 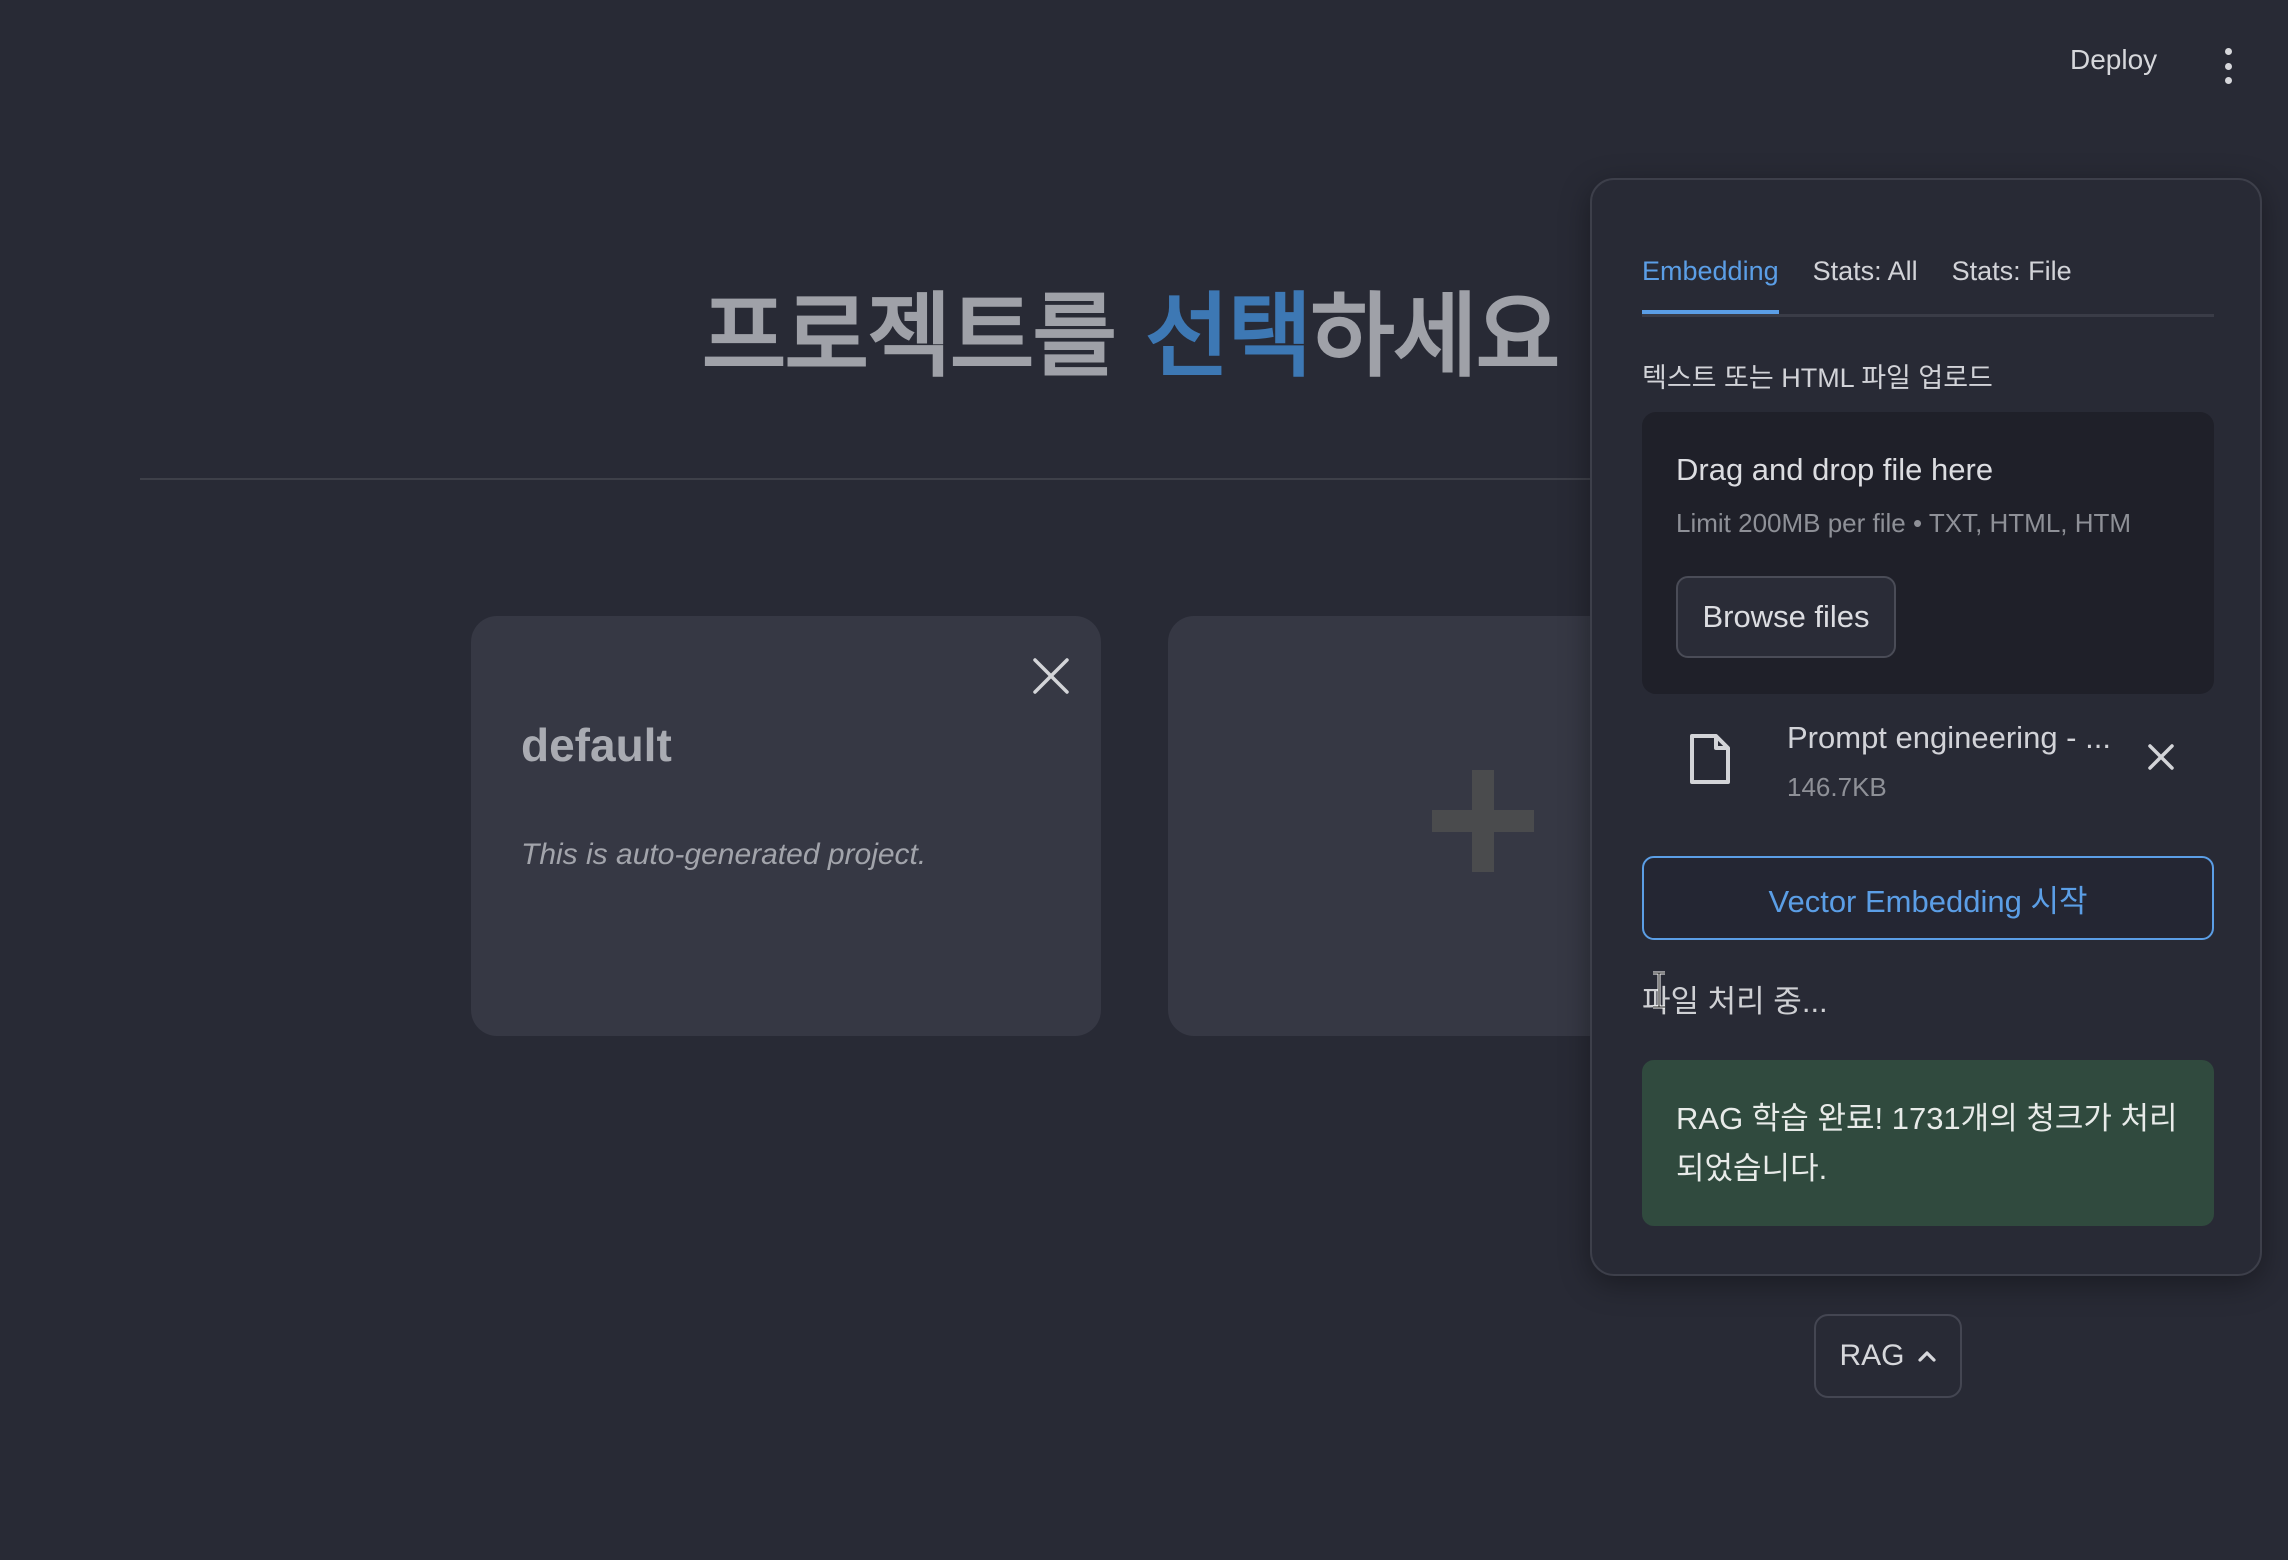 What do you see at coordinates (1928, 898) in the screenshot?
I see `vector-embedding-button: Vector Embedding 시작` at bounding box center [1928, 898].